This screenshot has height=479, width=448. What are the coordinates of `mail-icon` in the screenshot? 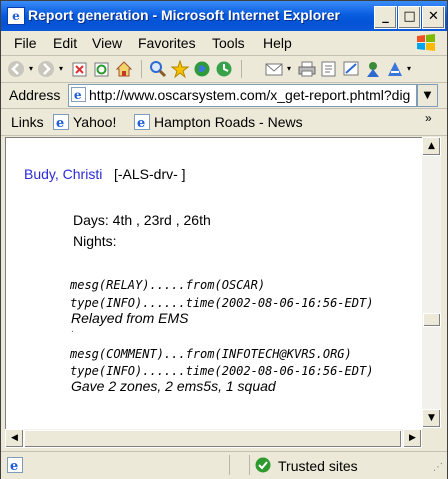 It's located at (274, 69).